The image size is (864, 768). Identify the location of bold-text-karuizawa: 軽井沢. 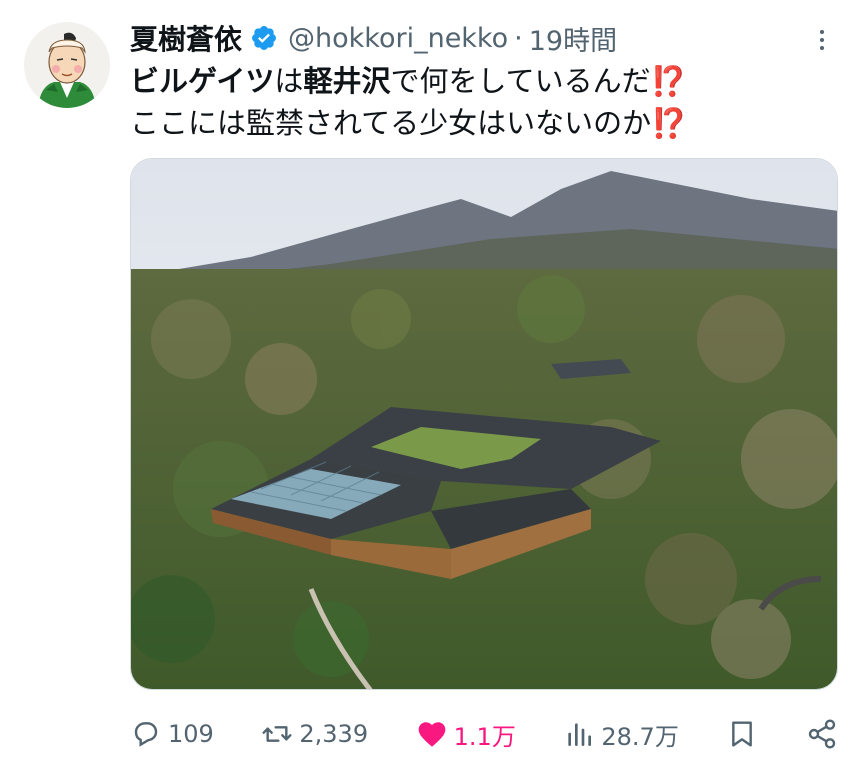
(347, 81).